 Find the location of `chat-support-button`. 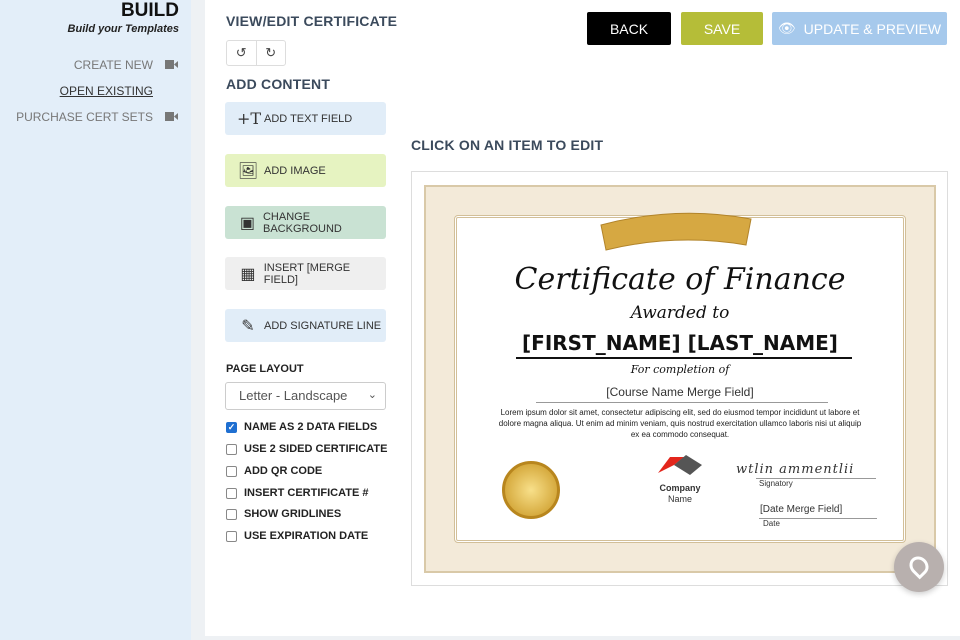

chat-support-button is located at coordinates (919, 567).